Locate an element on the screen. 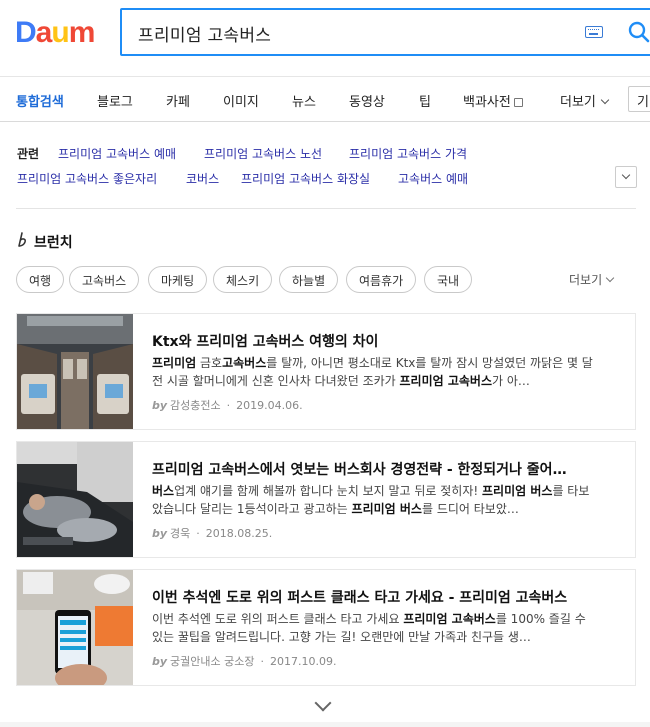 The width and height of the screenshot is (650, 727). search-query: 프리미엄 고속버스 is located at coordinates (204, 33).